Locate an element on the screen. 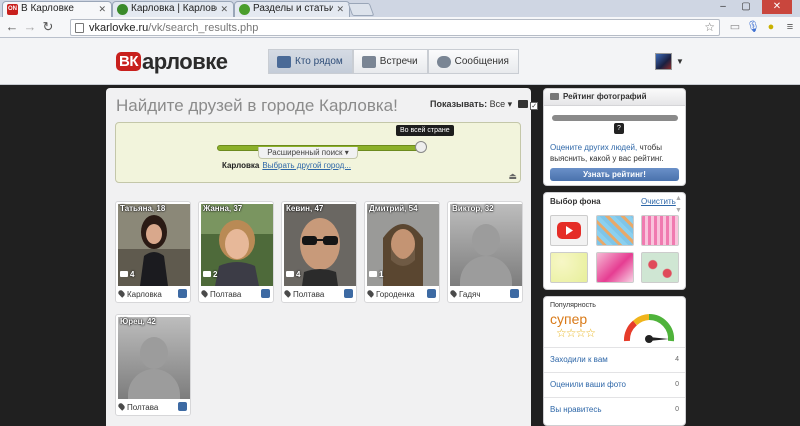 The height and width of the screenshot is (426, 800). distance-slider-handle is located at coordinates (421, 147).